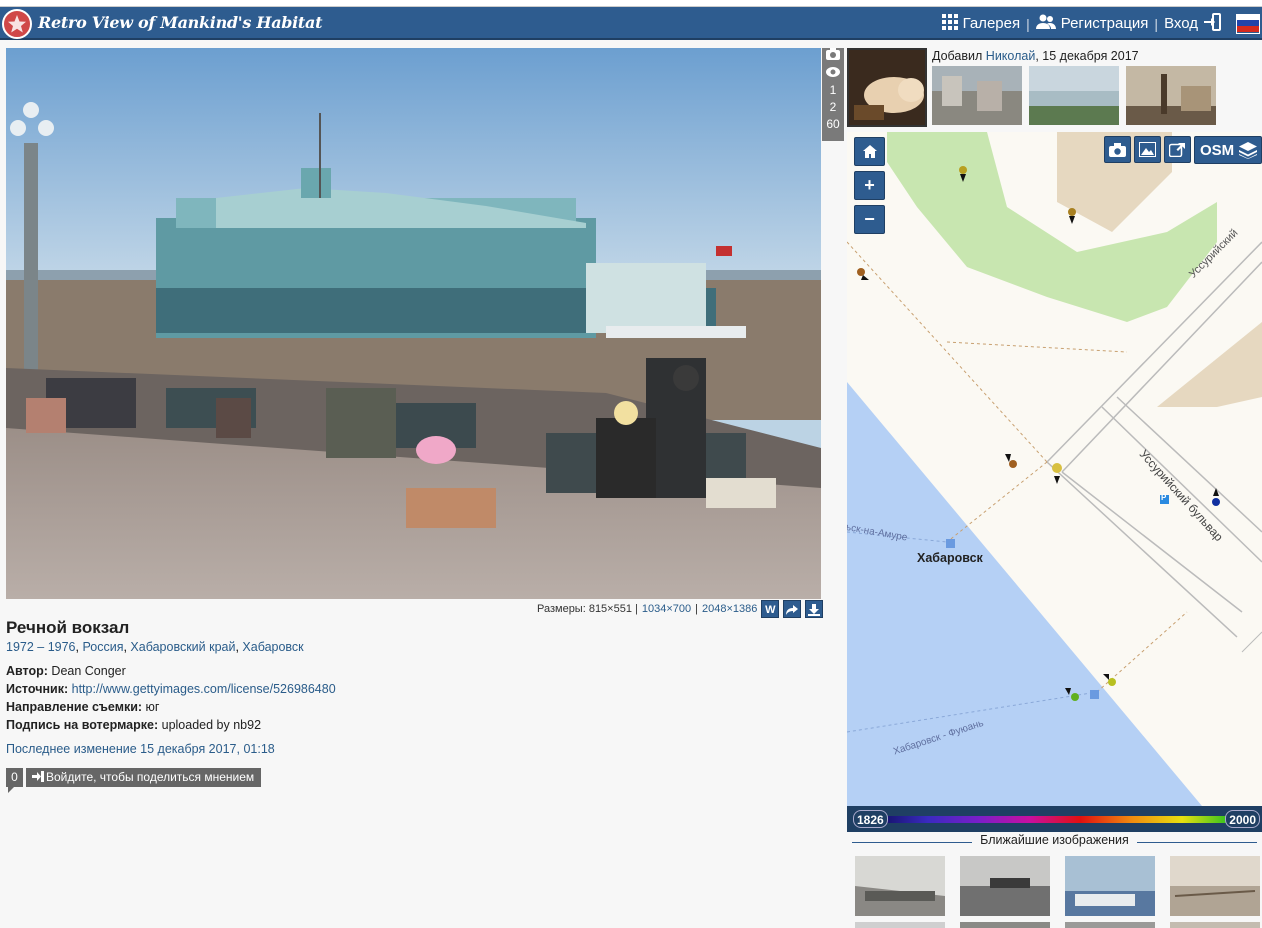  Describe the element at coordinates (833, 124) in the screenshot. I see `stat-value: 60` at that location.